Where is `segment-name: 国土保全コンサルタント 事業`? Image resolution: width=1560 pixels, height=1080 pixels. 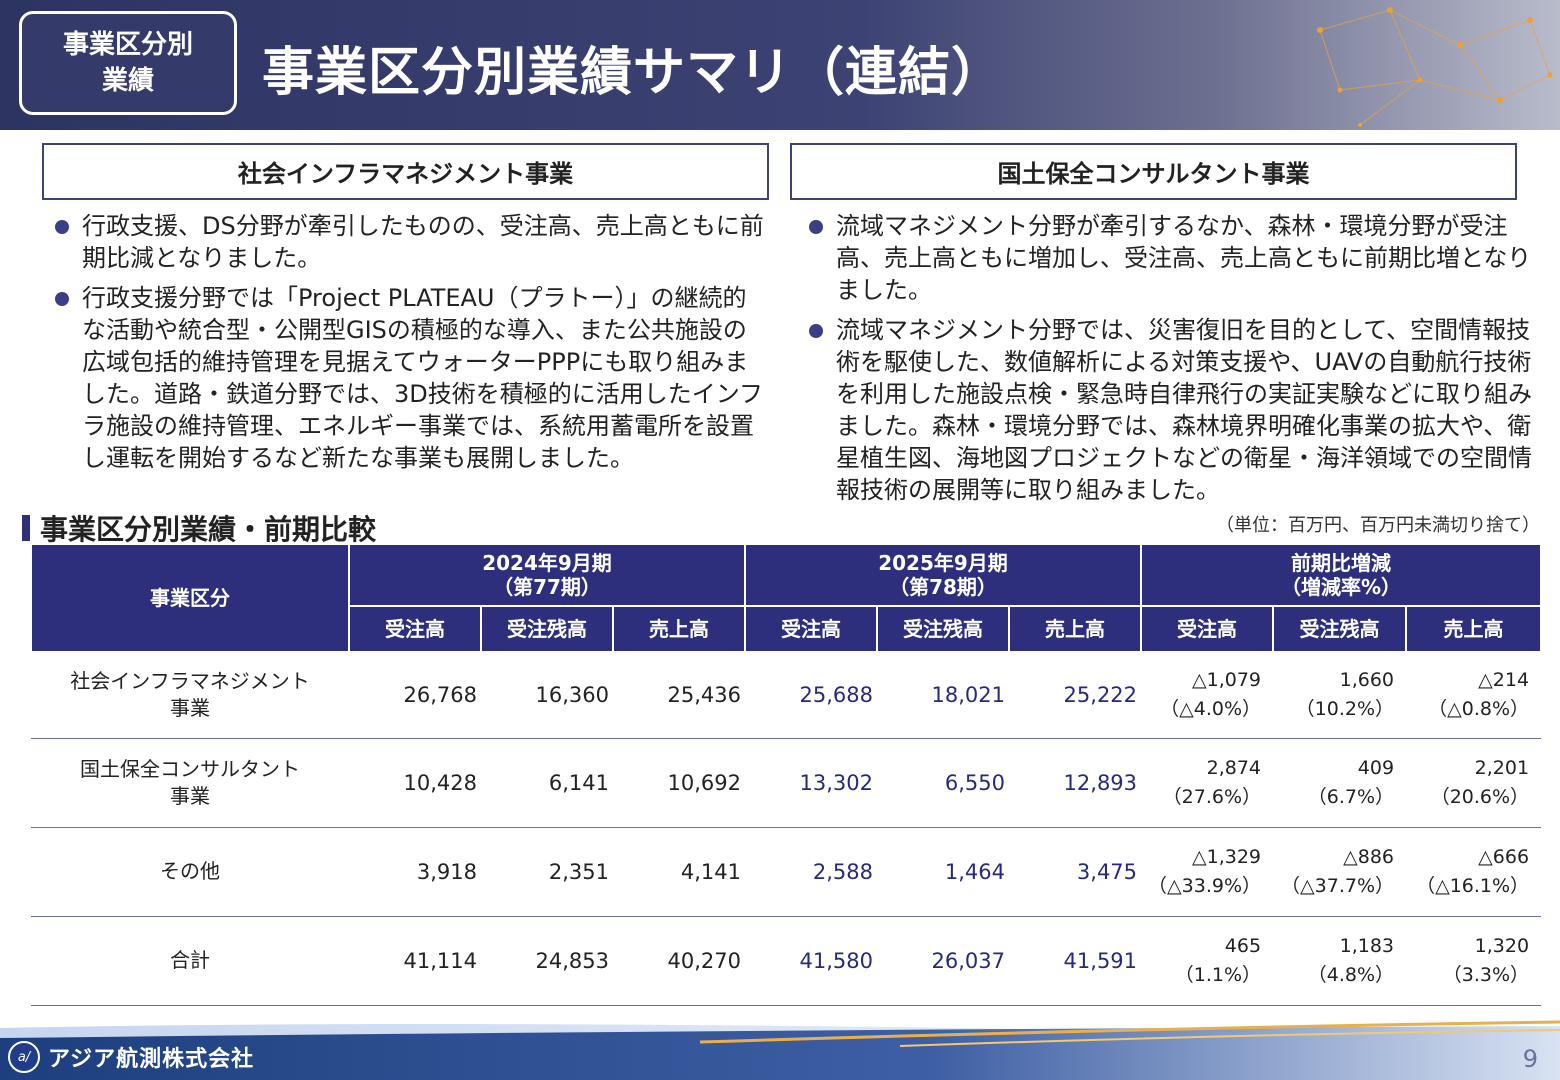 segment-name: 国土保全コンサルタント 事業 is located at coordinates (190, 783).